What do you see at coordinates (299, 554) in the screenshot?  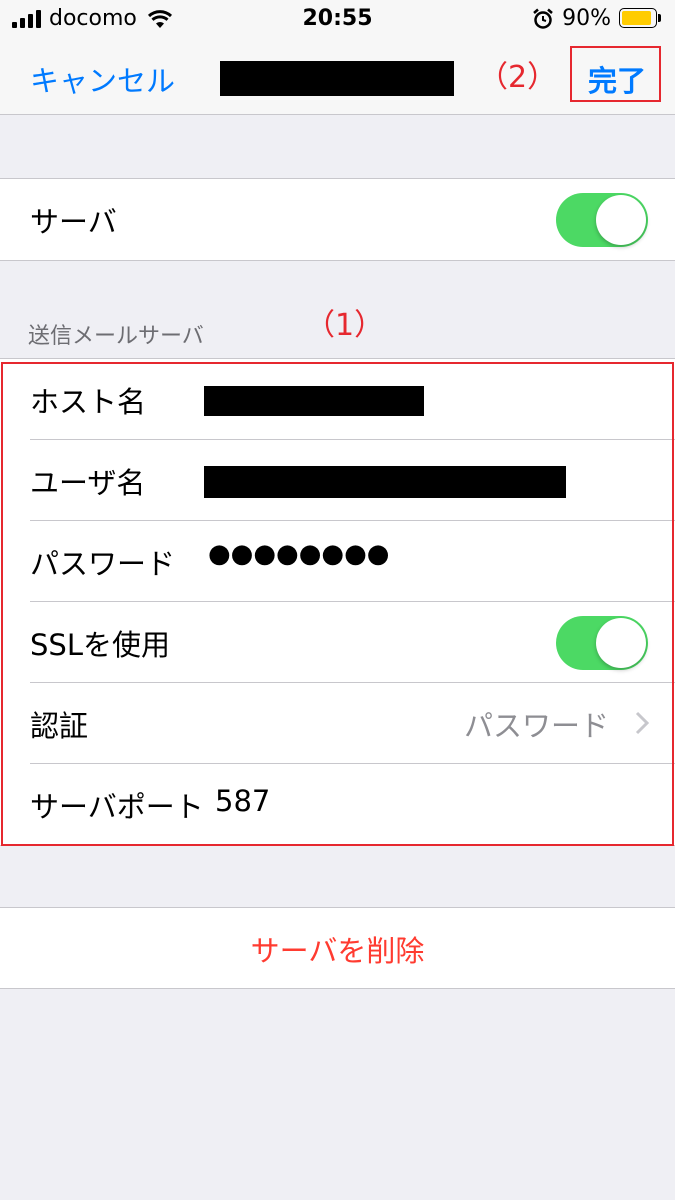 I see `password-field: ●●●●●●●●` at bounding box center [299, 554].